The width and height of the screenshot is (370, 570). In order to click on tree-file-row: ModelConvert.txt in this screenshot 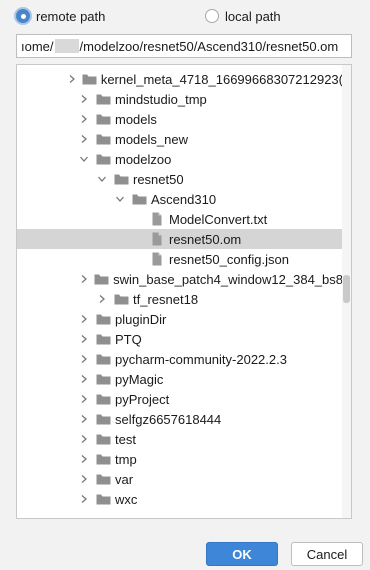, I will do `click(180, 219)`.